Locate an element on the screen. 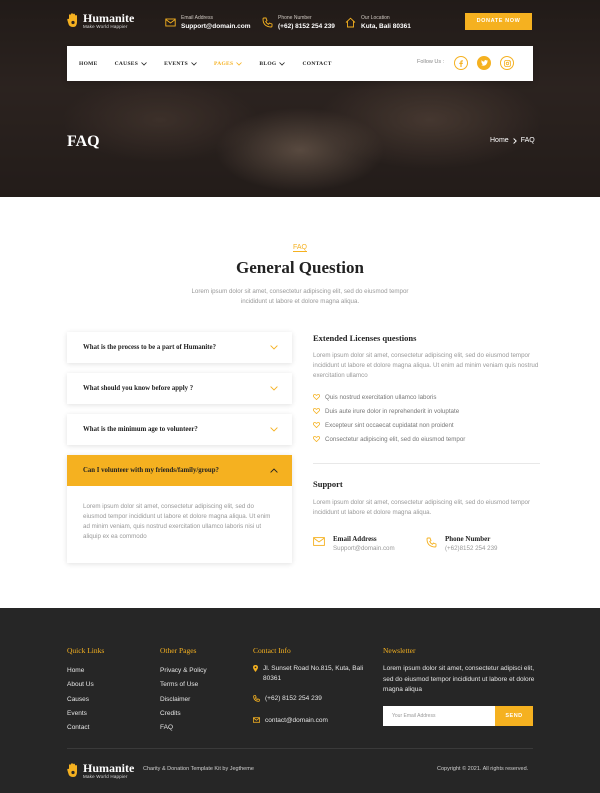 This screenshot has height=793, width=600. donate-now-button: DONATE NOW is located at coordinates (498, 21).